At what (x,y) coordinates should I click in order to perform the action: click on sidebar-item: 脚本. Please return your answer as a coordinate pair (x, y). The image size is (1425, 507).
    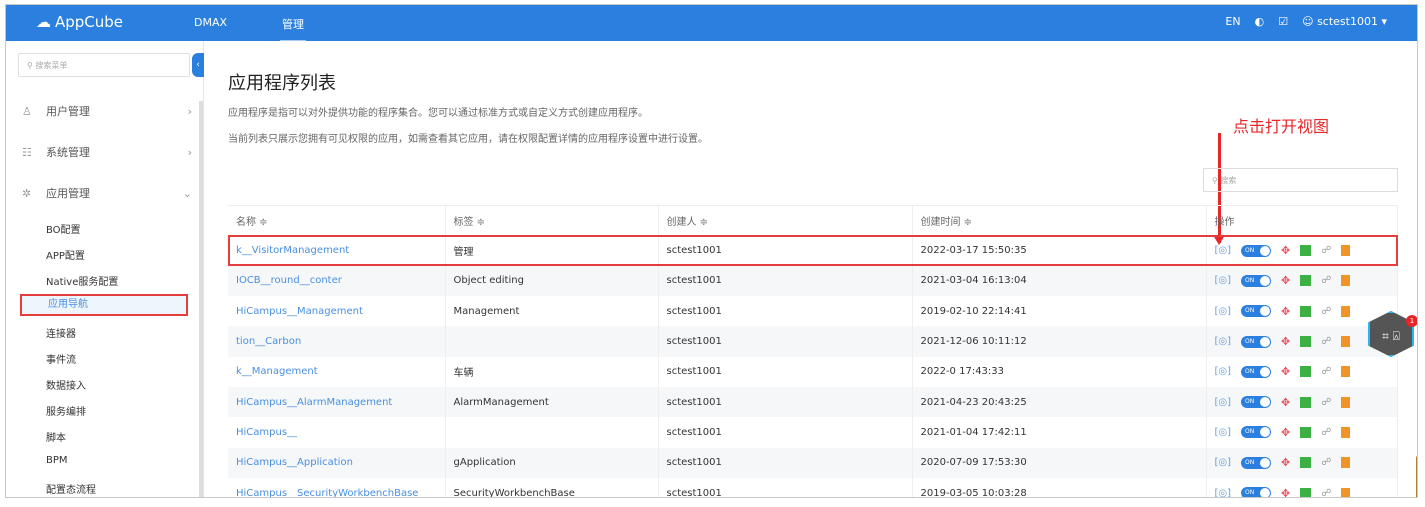
    Looking at the image, I should click on (56, 436).